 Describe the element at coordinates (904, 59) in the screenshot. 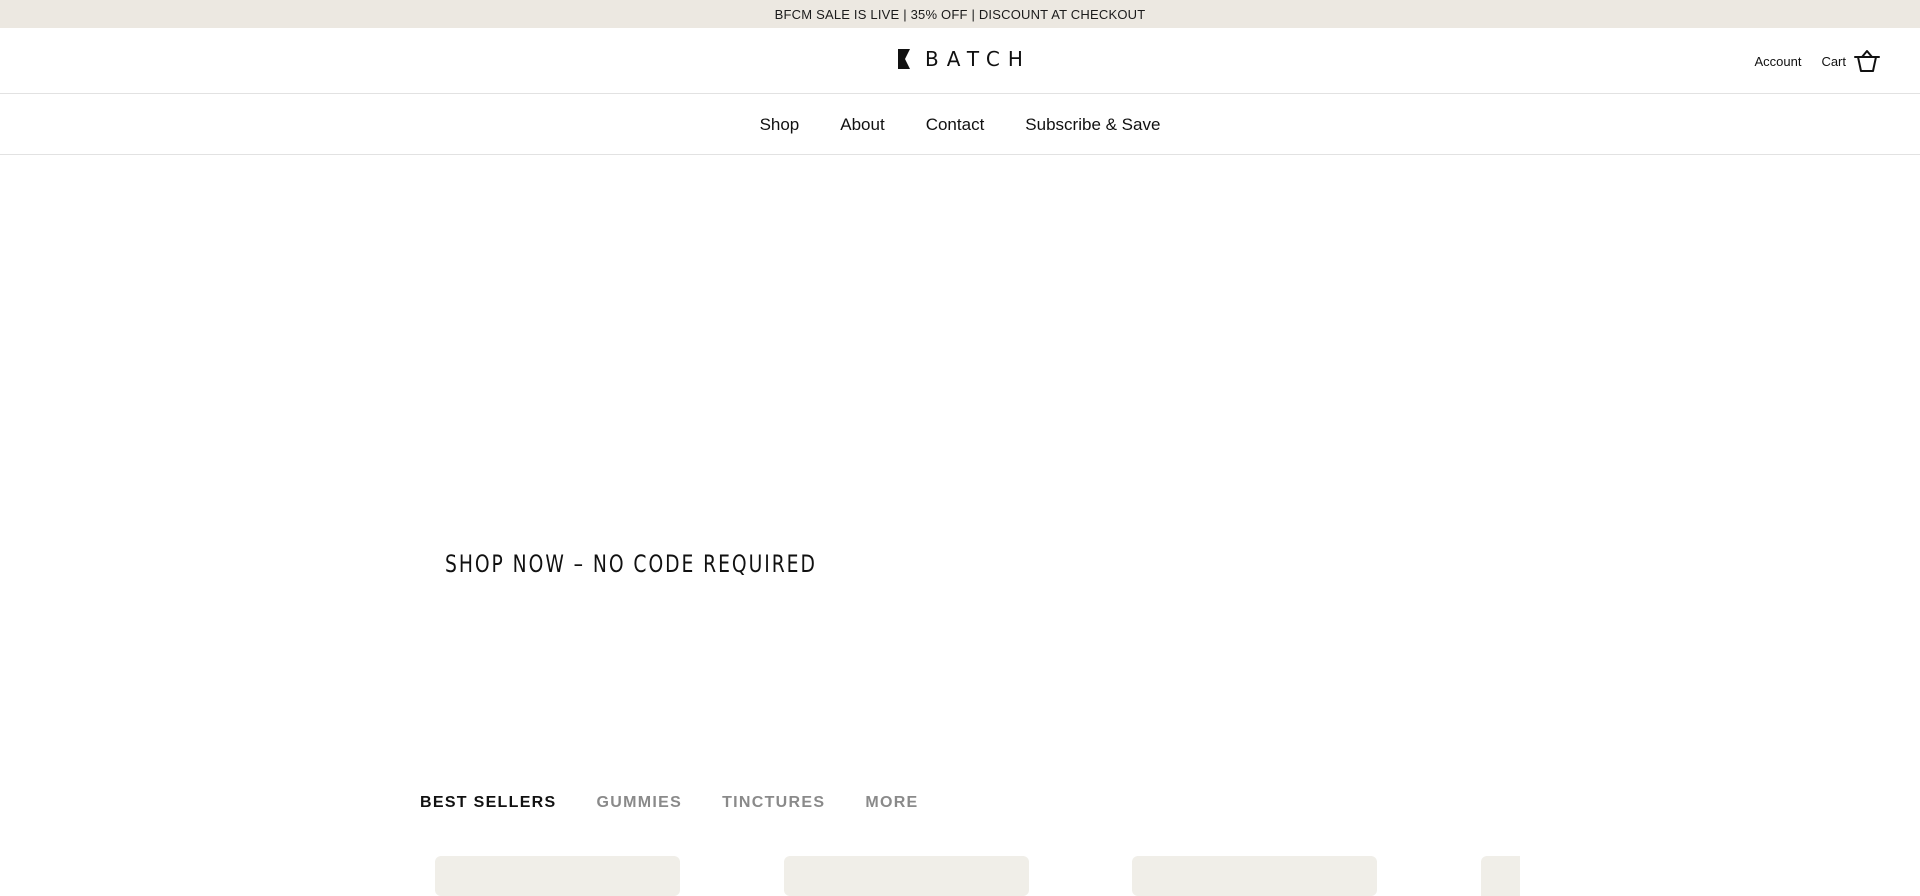

I see `batch-logo-mark-icon` at that location.